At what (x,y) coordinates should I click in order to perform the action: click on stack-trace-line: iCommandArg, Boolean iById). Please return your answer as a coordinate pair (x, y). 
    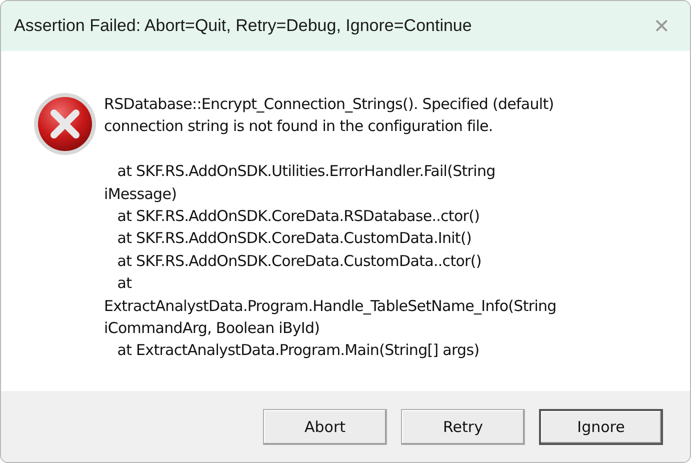
    Looking at the image, I should click on (212, 329).